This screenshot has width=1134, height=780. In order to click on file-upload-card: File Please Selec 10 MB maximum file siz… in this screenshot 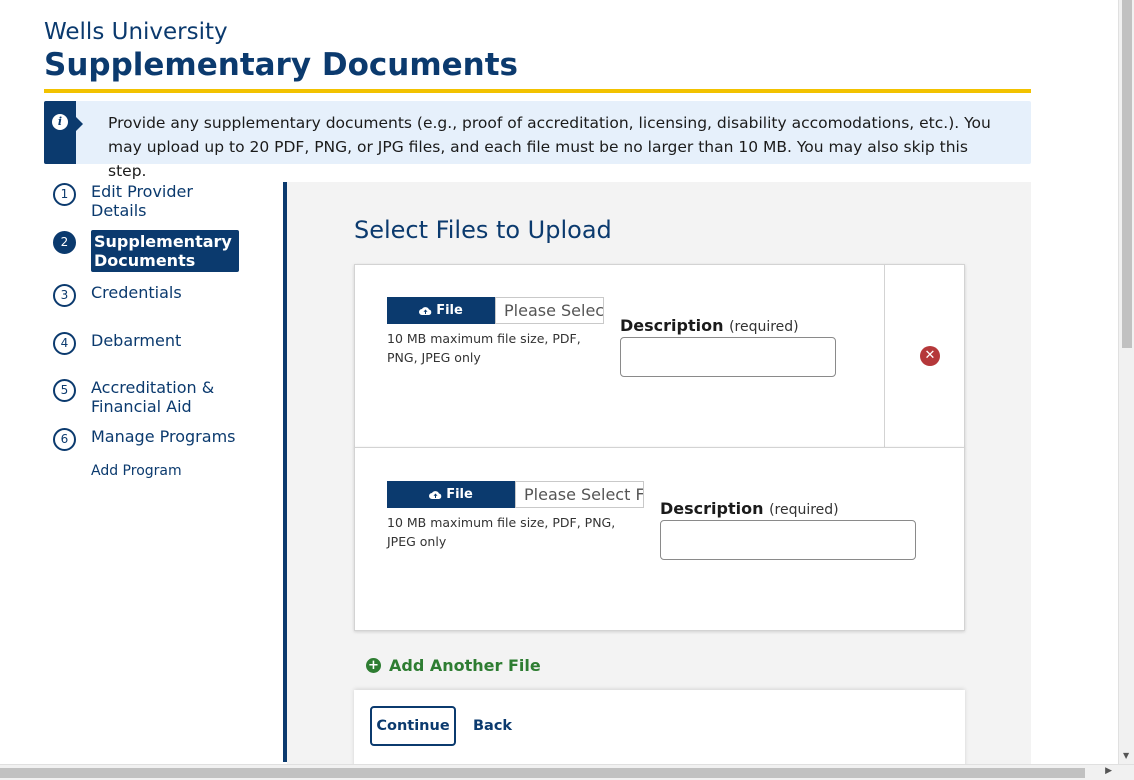, I will do `click(659, 356)`.